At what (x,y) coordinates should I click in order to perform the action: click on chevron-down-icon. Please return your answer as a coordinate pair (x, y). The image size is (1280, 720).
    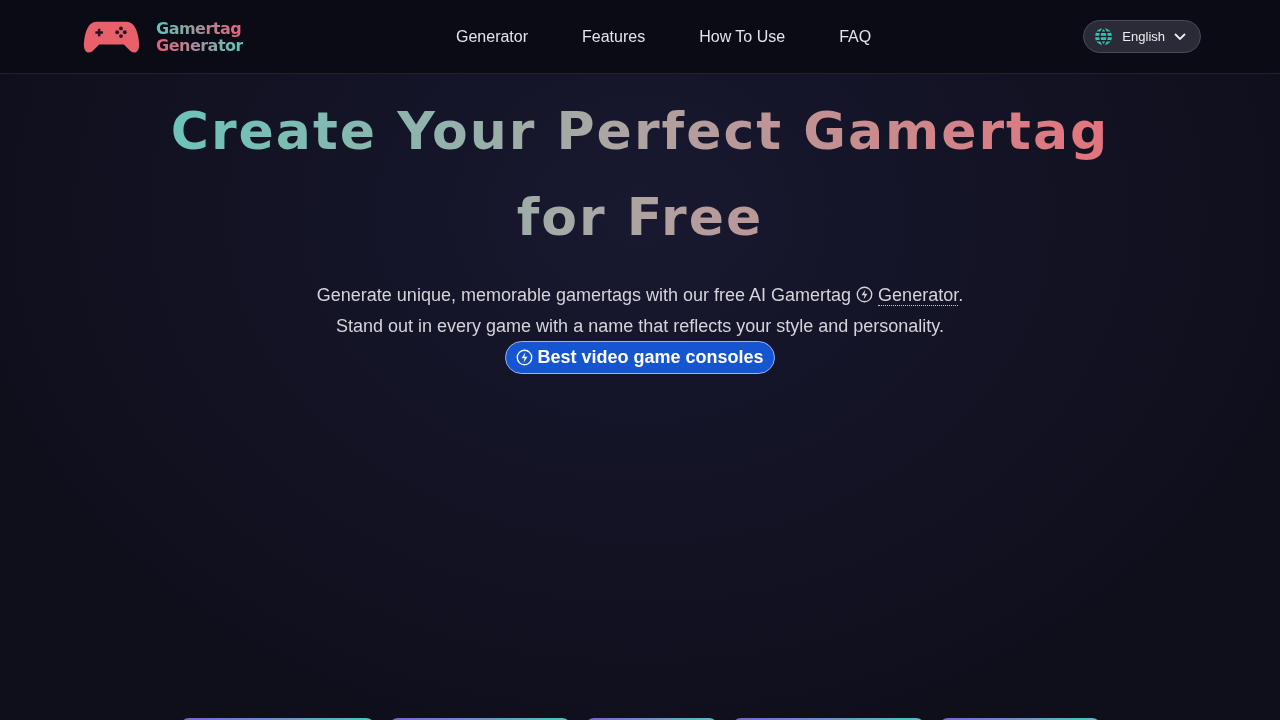
    Looking at the image, I should click on (1180, 36).